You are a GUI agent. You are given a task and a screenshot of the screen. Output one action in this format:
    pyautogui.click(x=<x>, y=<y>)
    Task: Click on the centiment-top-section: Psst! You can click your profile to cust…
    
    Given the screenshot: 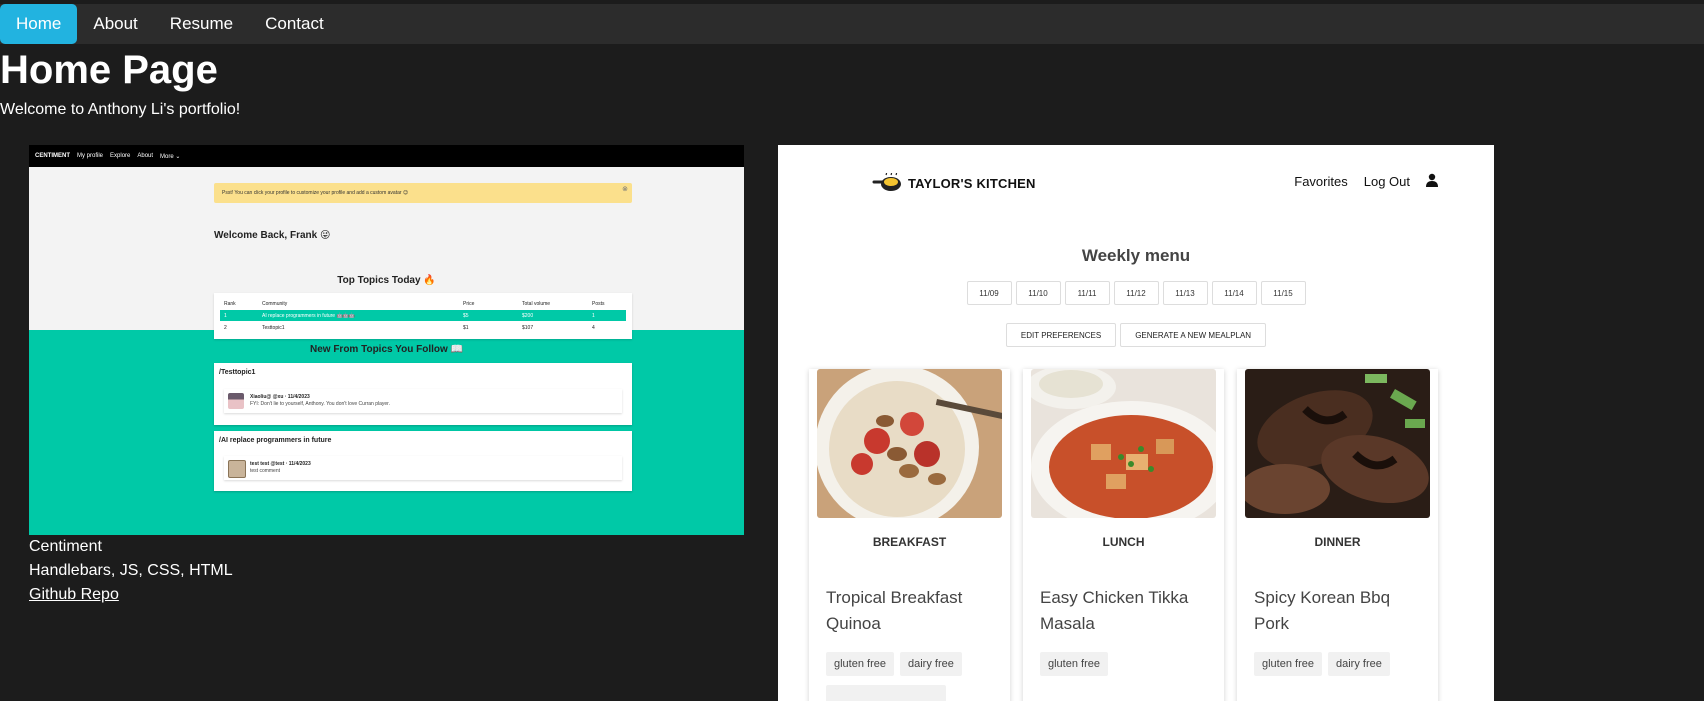 What is the action you would take?
    pyautogui.click(x=386, y=253)
    